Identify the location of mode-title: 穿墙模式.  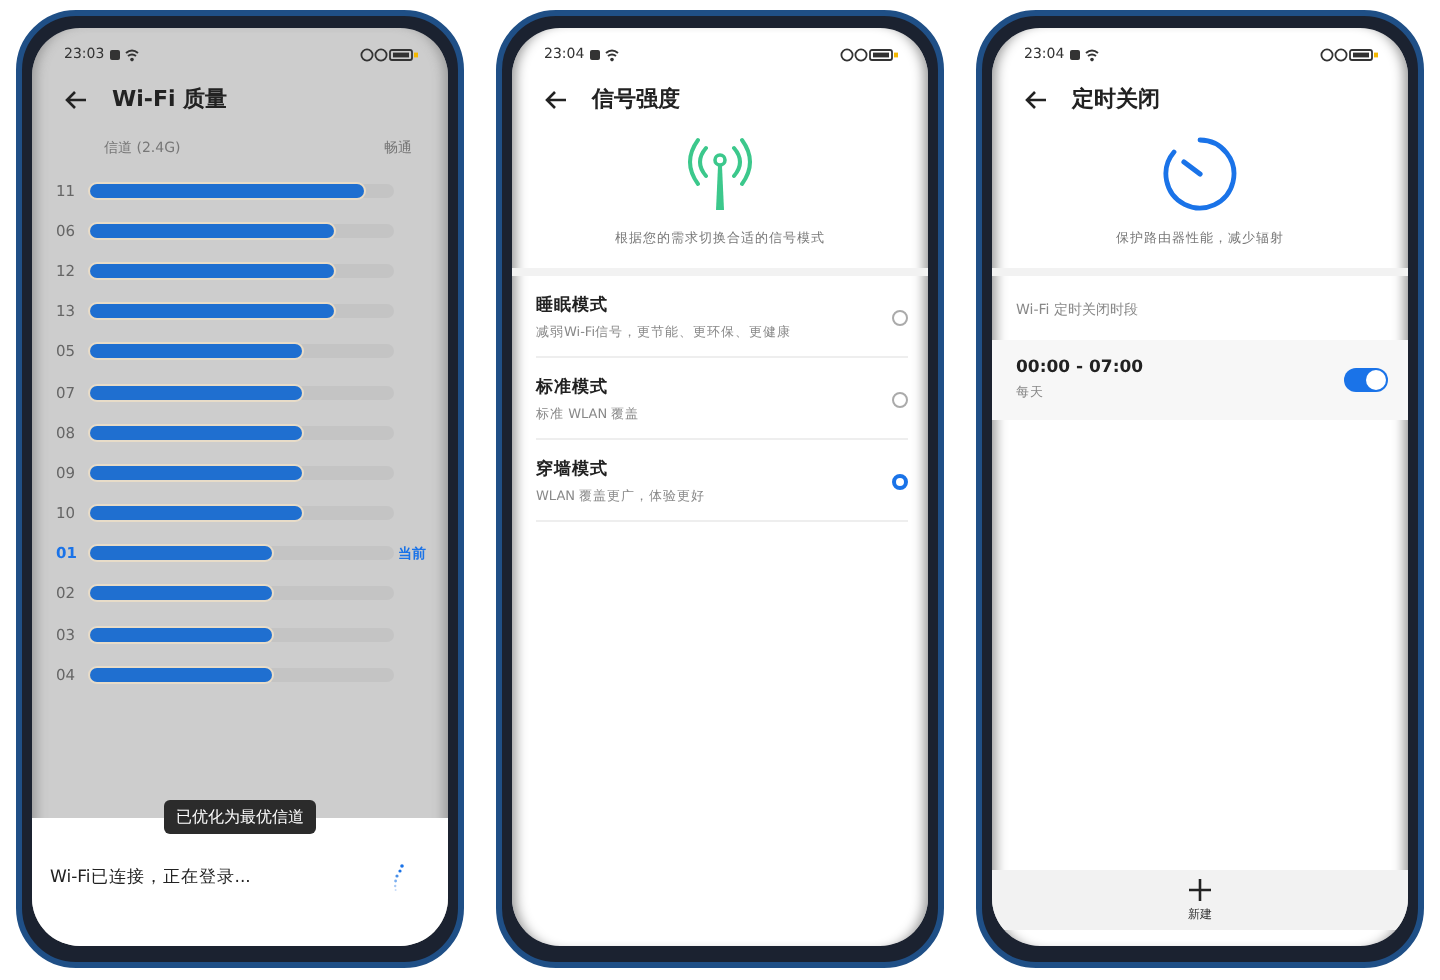
(573, 470).